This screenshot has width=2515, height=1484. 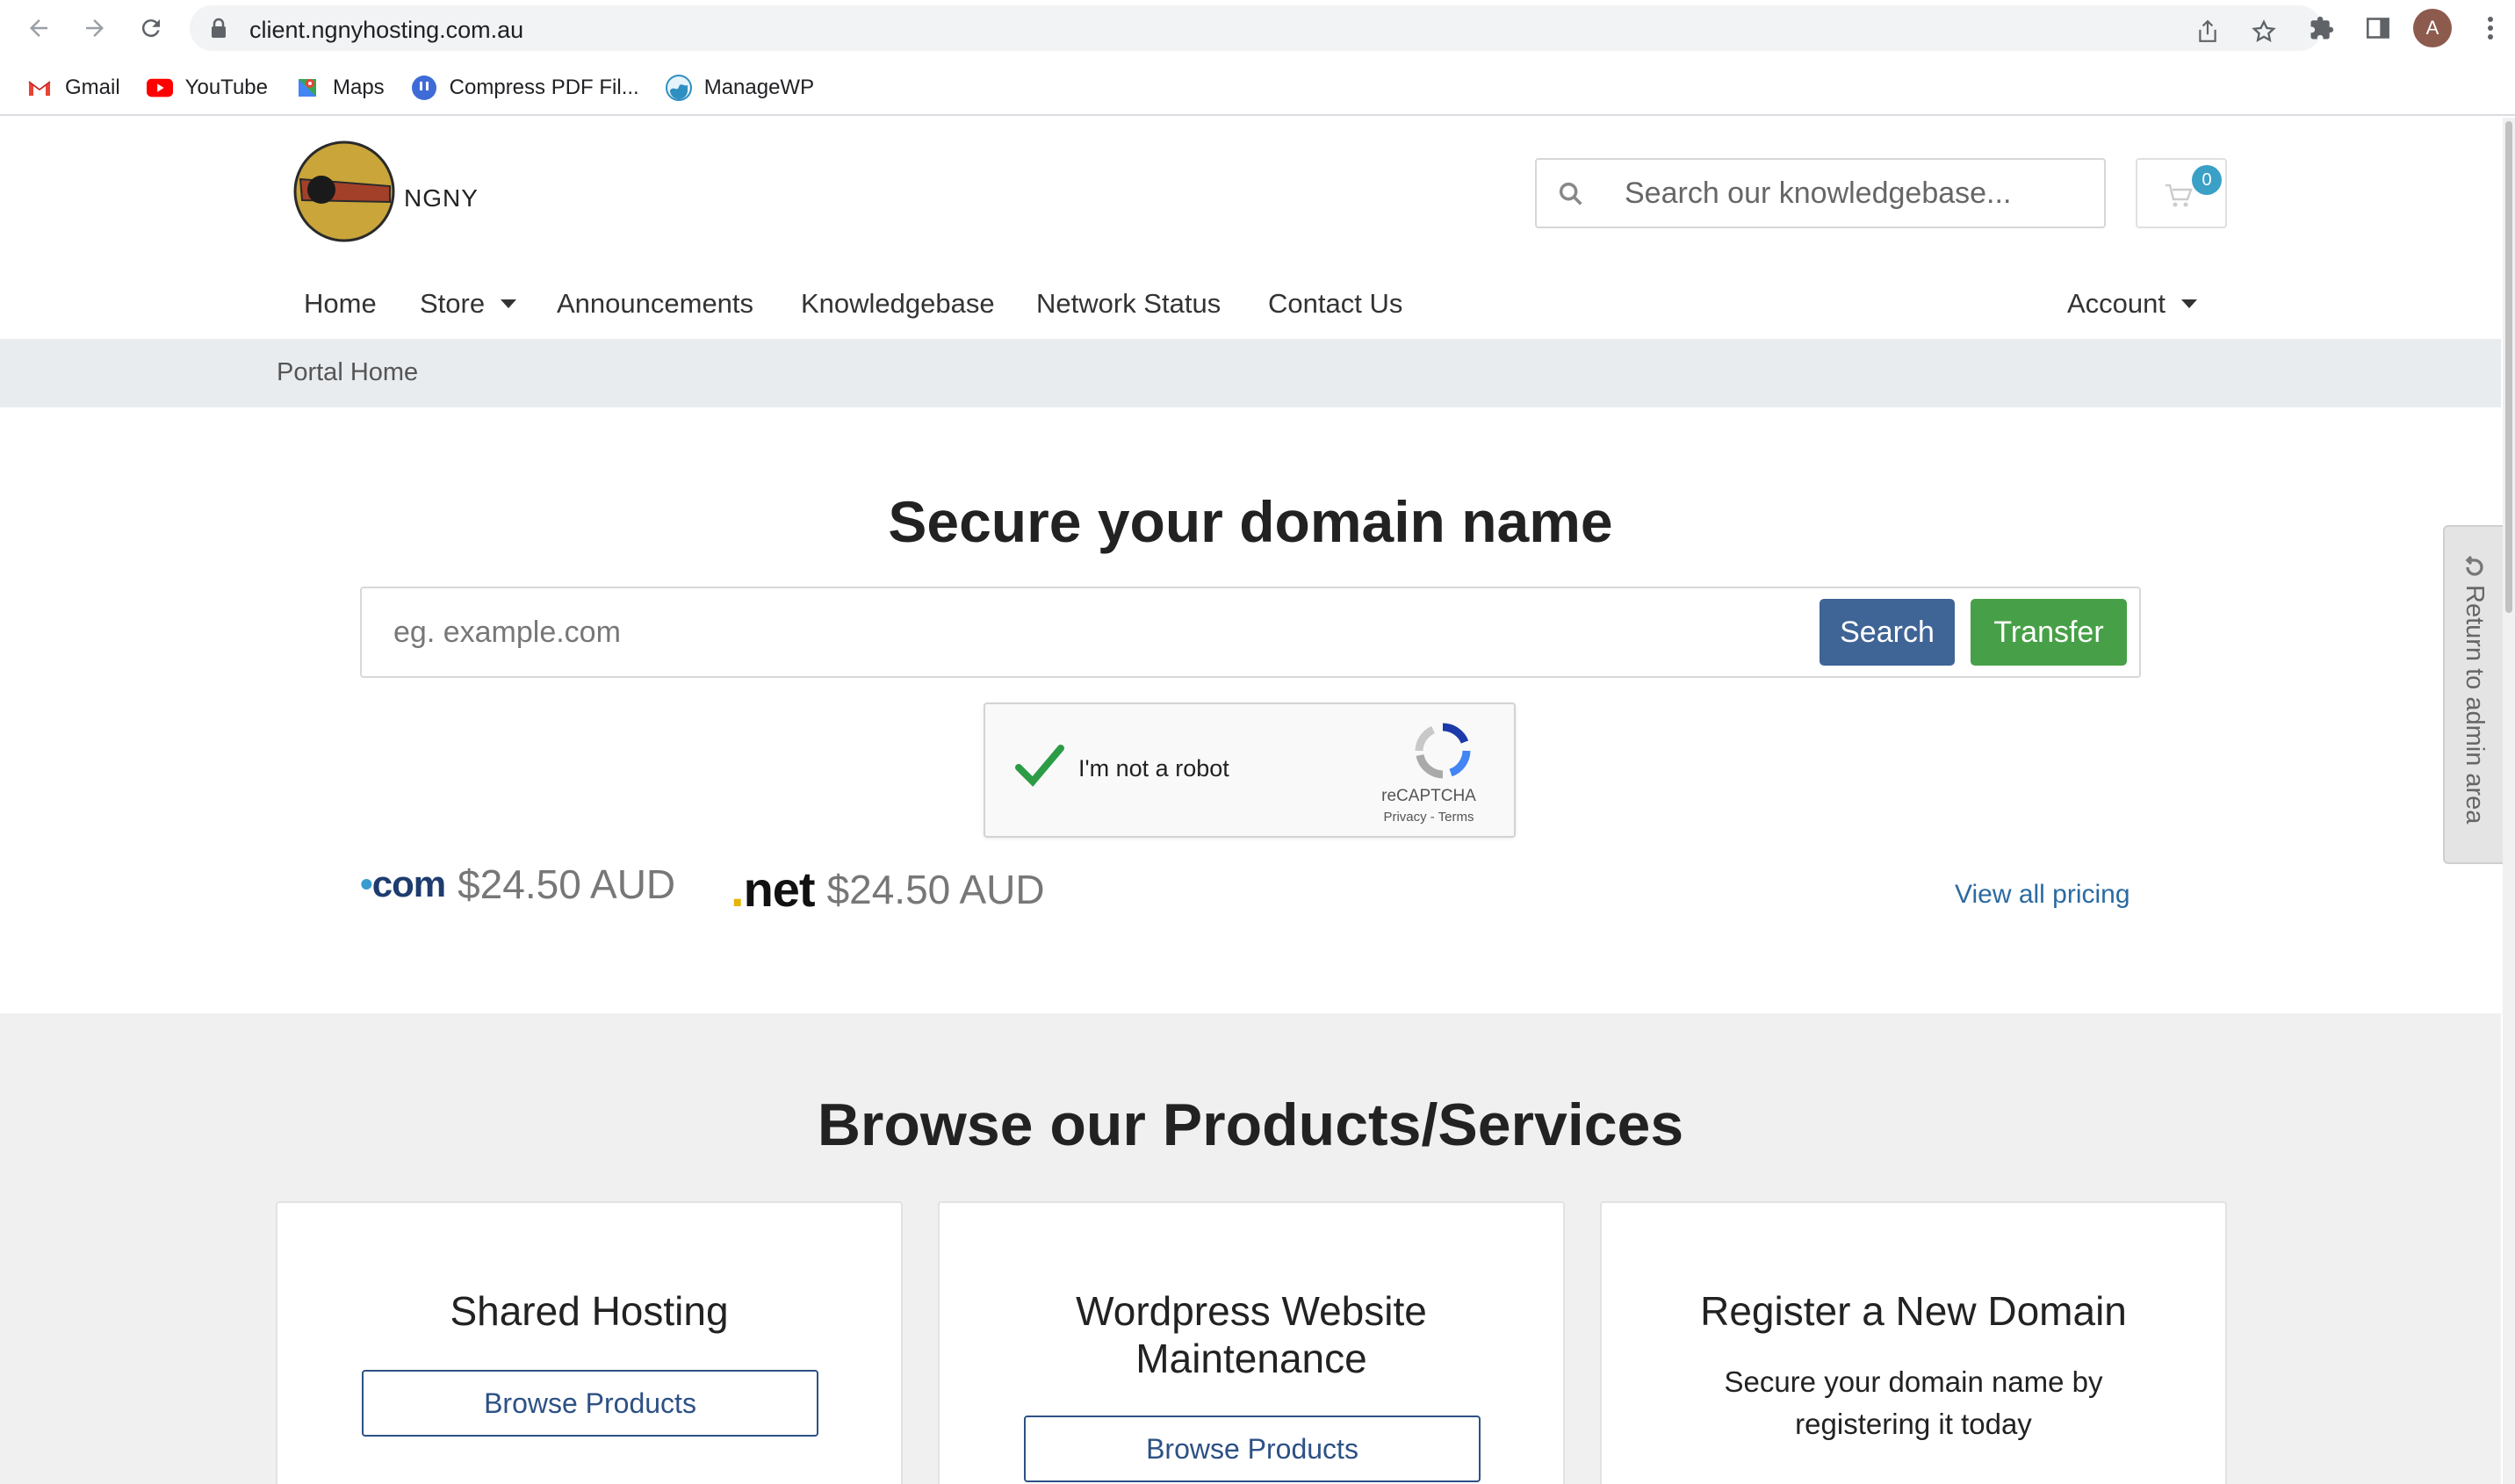 What do you see at coordinates (1428, 796) in the screenshot?
I see `recaptcha-brand: reCAPTCHA` at bounding box center [1428, 796].